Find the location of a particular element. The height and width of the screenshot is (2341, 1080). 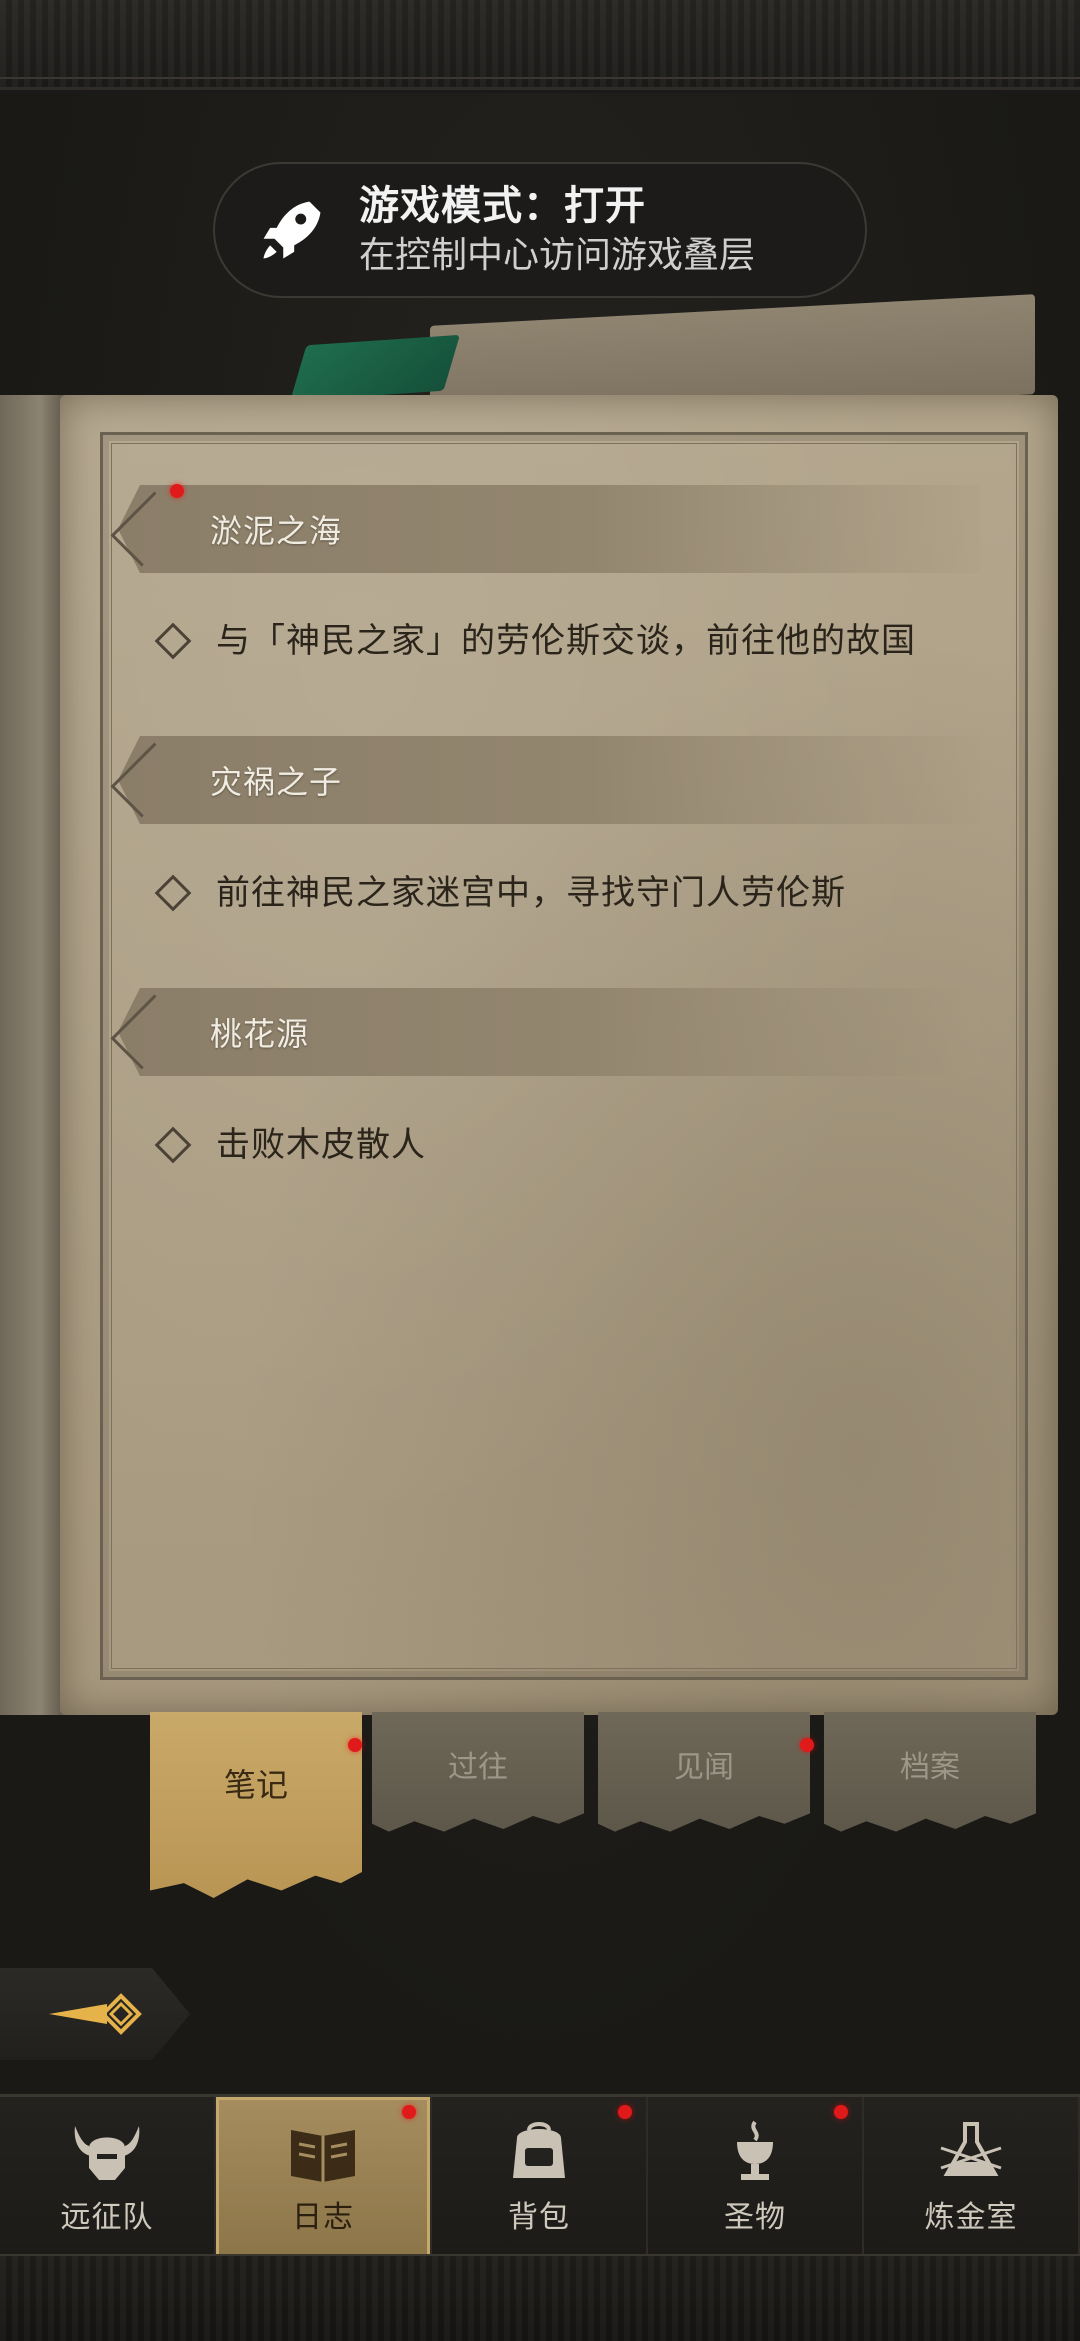

back-arrow-icon is located at coordinates (95, 2014).